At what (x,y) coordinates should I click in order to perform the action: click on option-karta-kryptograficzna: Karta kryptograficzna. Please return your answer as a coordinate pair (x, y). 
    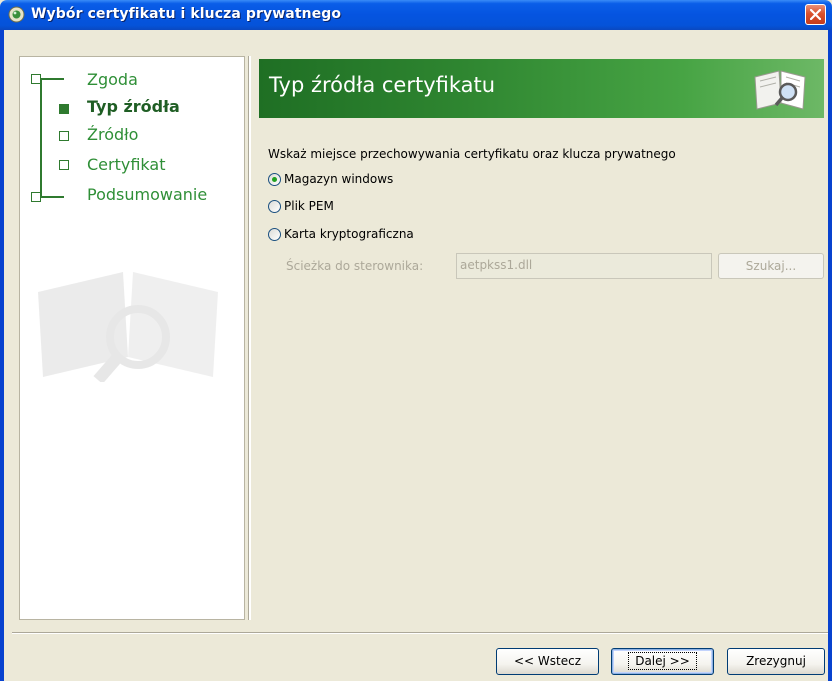
    Looking at the image, I should click on (341, 234).